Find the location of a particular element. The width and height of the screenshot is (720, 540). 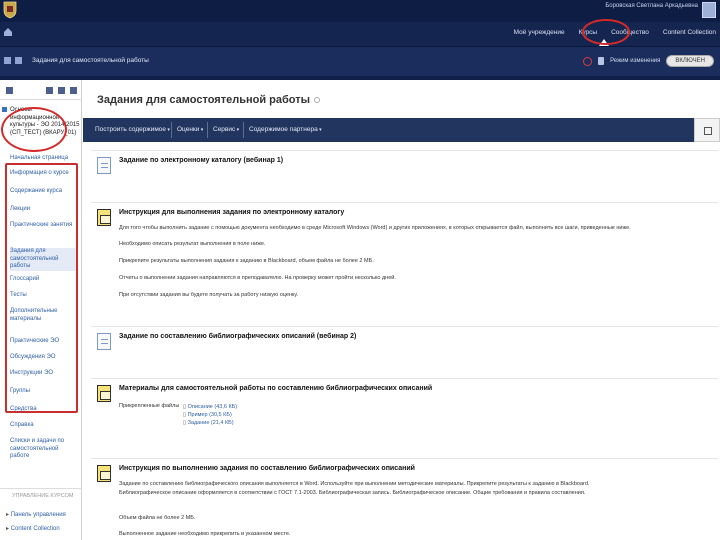

annotation-circle is located at coordinates (606, 32).